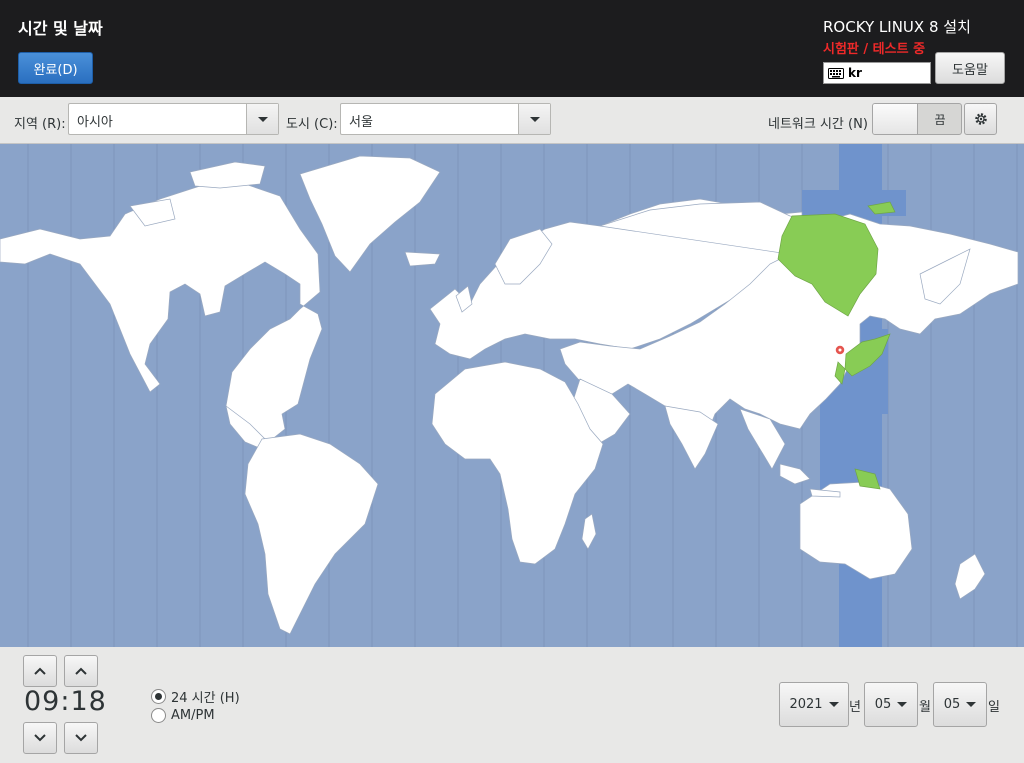 This screenshot has width=1024, height=763. Describe the element at coordinates (874, 49) in the screenshot. I see `beta-warning-label: 시험판 / 테스트 중` at that location.